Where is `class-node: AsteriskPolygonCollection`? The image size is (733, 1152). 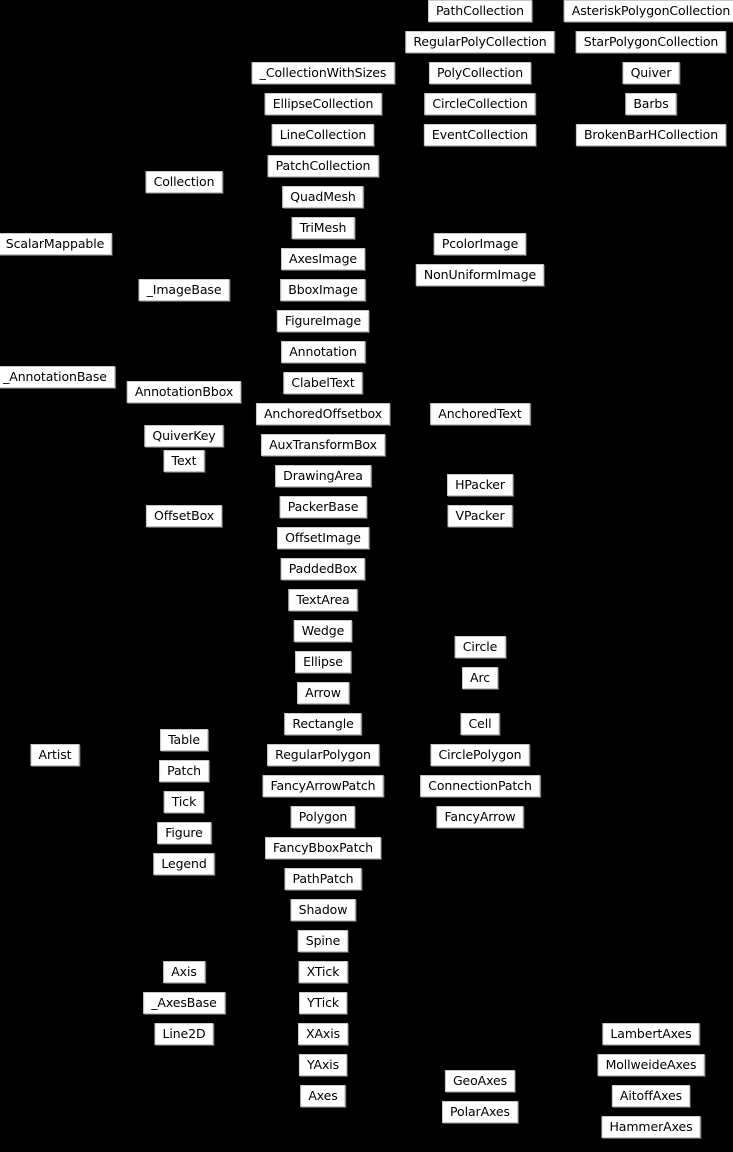 class-node: AsteriskPolygonCollection is located at coordinates (648, 11).